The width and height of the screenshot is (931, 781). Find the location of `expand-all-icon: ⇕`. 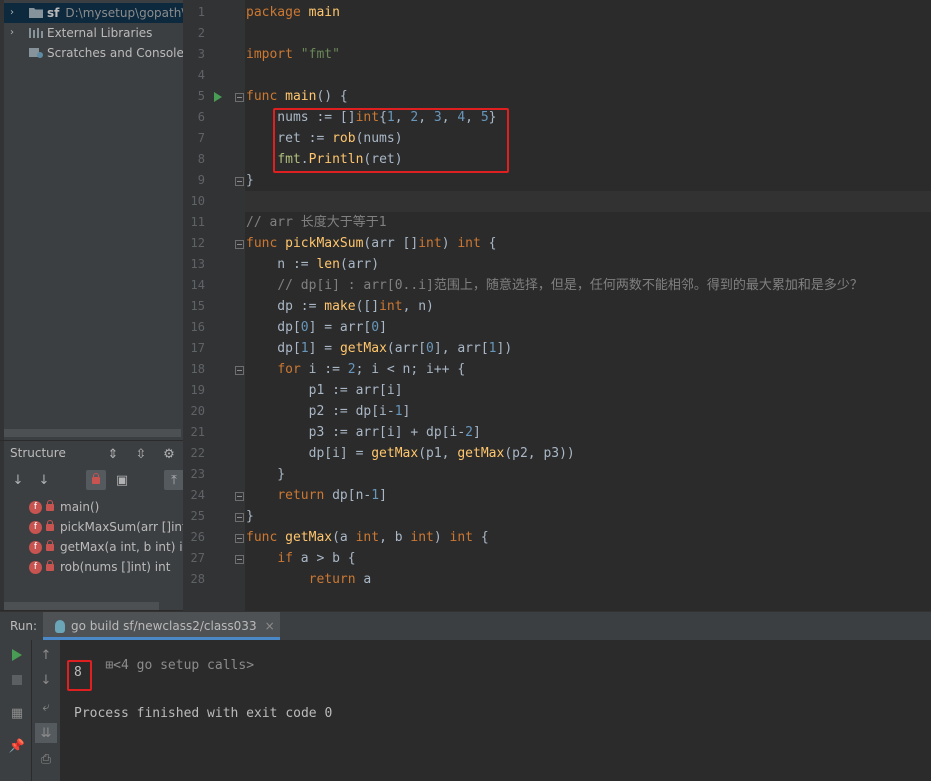

expand-all-icon: ⇕ is located at coordinates (113, 454).